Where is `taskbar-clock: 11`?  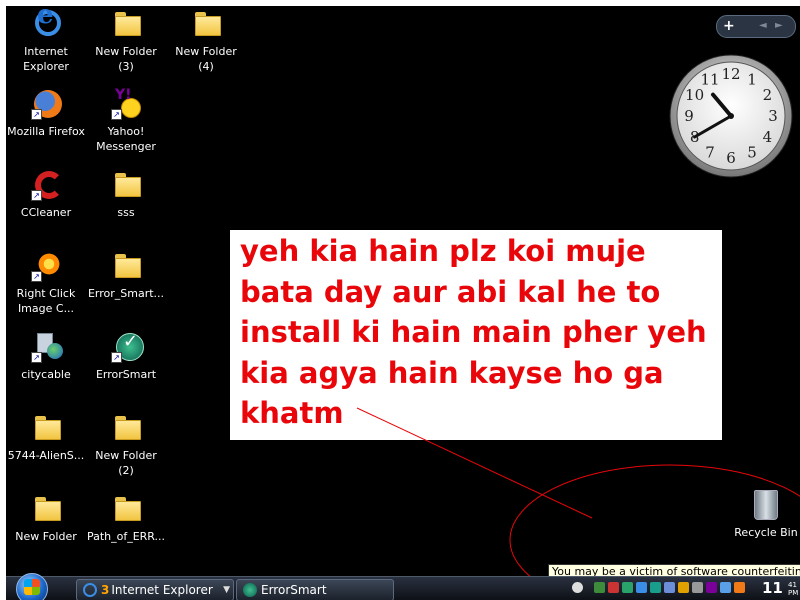 taskbar-clock: 11 is located at coordinates (772, 588).